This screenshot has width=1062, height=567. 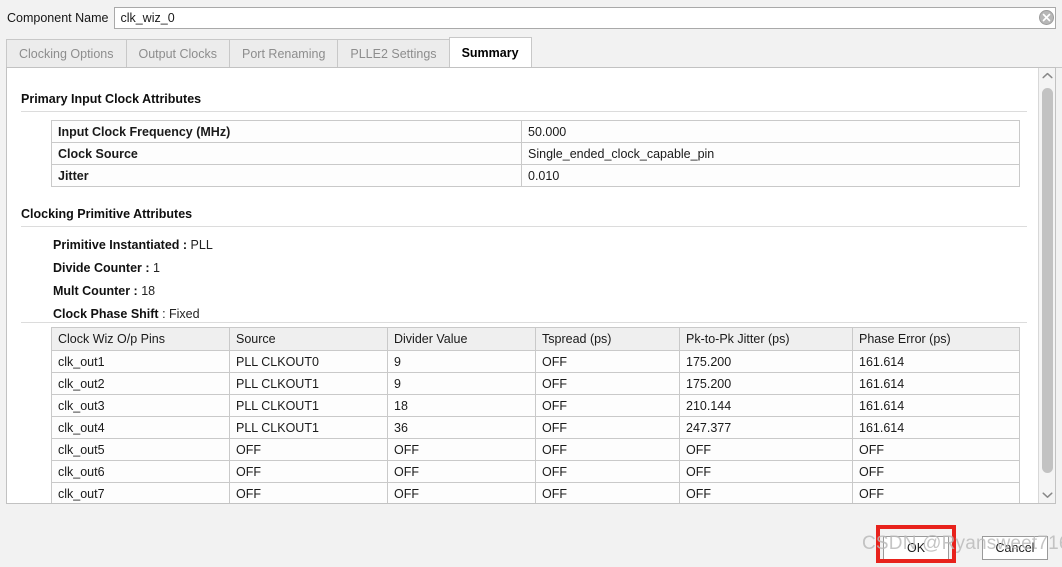 I want to click on clocking-primitive-title: Clocking Primitive Attributes, so click(x=107, y=214).